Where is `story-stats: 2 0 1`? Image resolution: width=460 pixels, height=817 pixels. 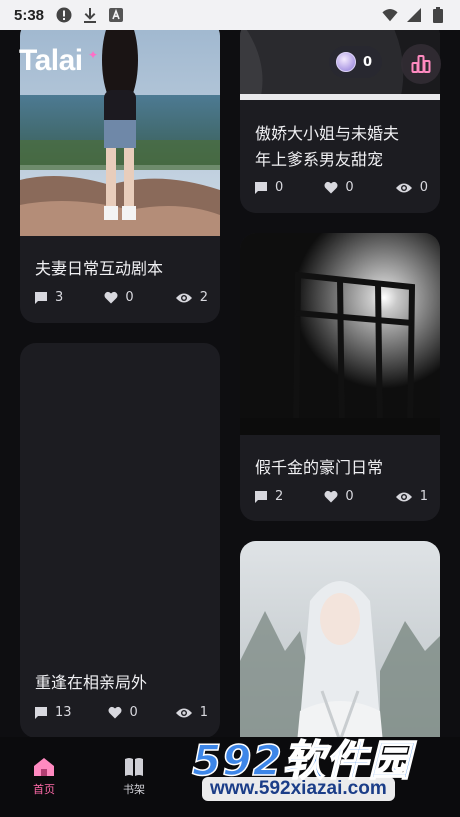 story-stats: 2 0 1 is located at coordinates (341, 496).